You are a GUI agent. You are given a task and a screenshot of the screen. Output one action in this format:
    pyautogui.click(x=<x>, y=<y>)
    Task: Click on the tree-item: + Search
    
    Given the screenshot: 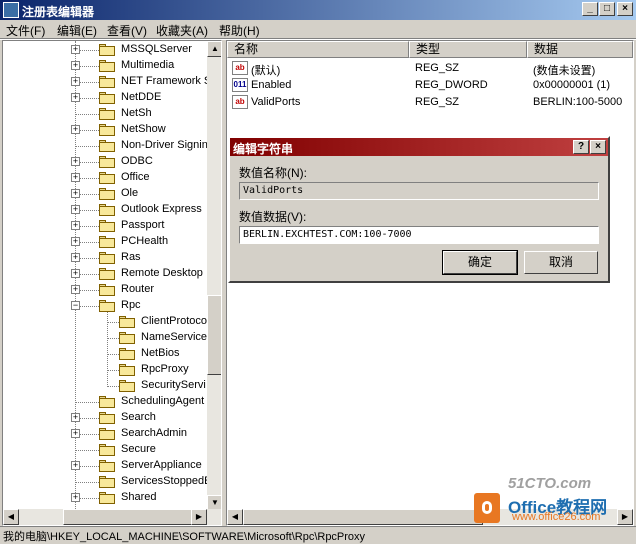 What is the action you would take?
    pyautogui.click(x=105, y=418)
    